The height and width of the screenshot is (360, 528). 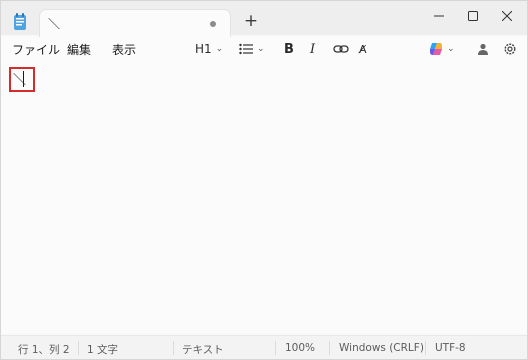 I want to click on account-button, so click(x=483, y=49).